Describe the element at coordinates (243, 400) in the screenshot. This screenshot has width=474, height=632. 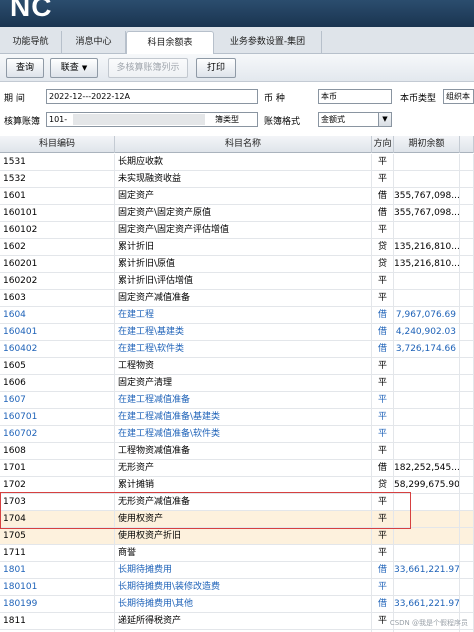
I see `account-name-cell: 在建工程减值准备` at that location.